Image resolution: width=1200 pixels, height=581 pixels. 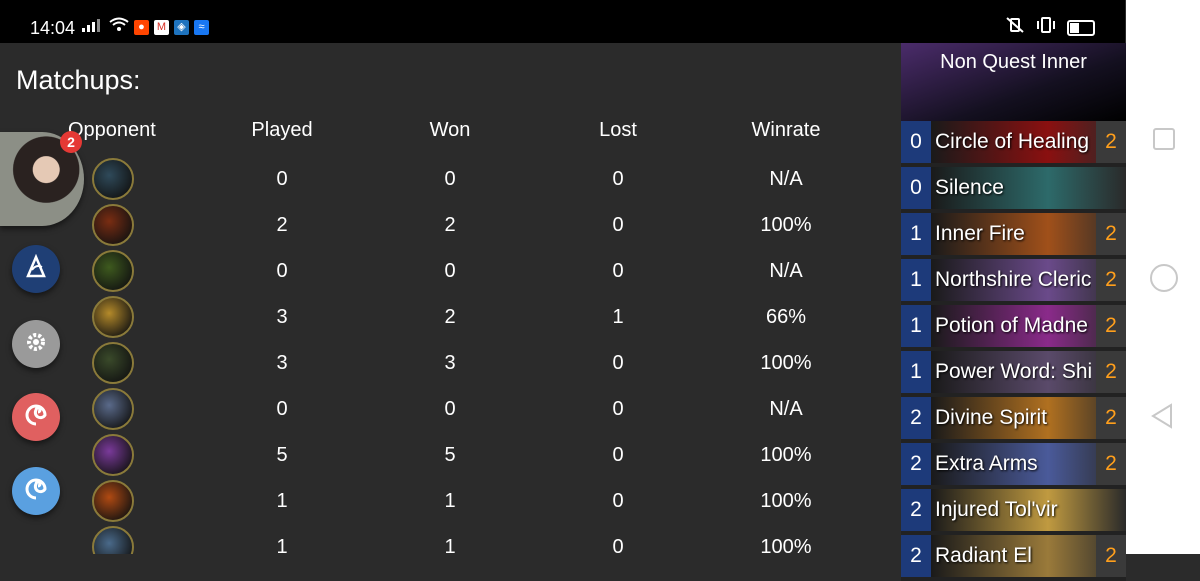 I want to click on won-cell: 5, so click(x=450, y=455).